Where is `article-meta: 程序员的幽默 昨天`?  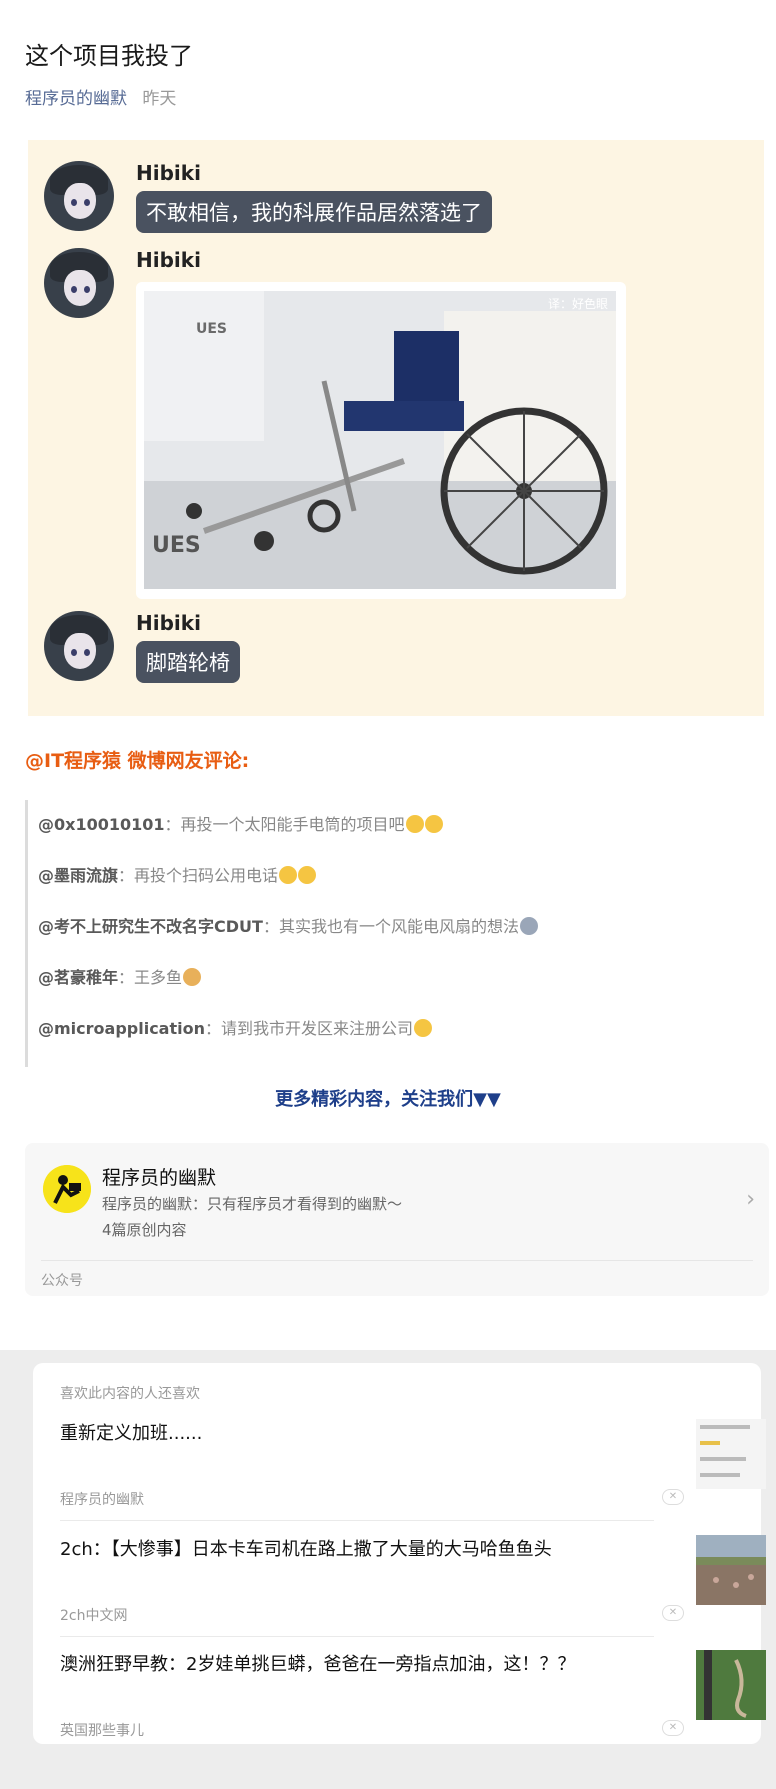
article-meta: 程序员的幽默 昨天 is located at coordinates (100, 96).